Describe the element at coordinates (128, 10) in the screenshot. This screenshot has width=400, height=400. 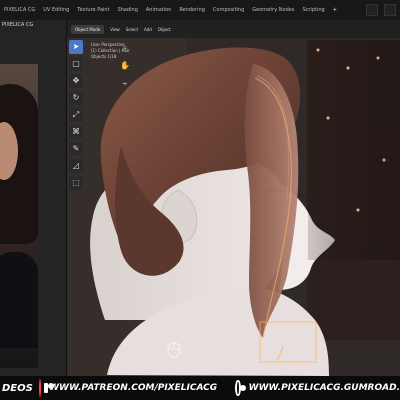
I see `tab-shading: Shading` at that location.